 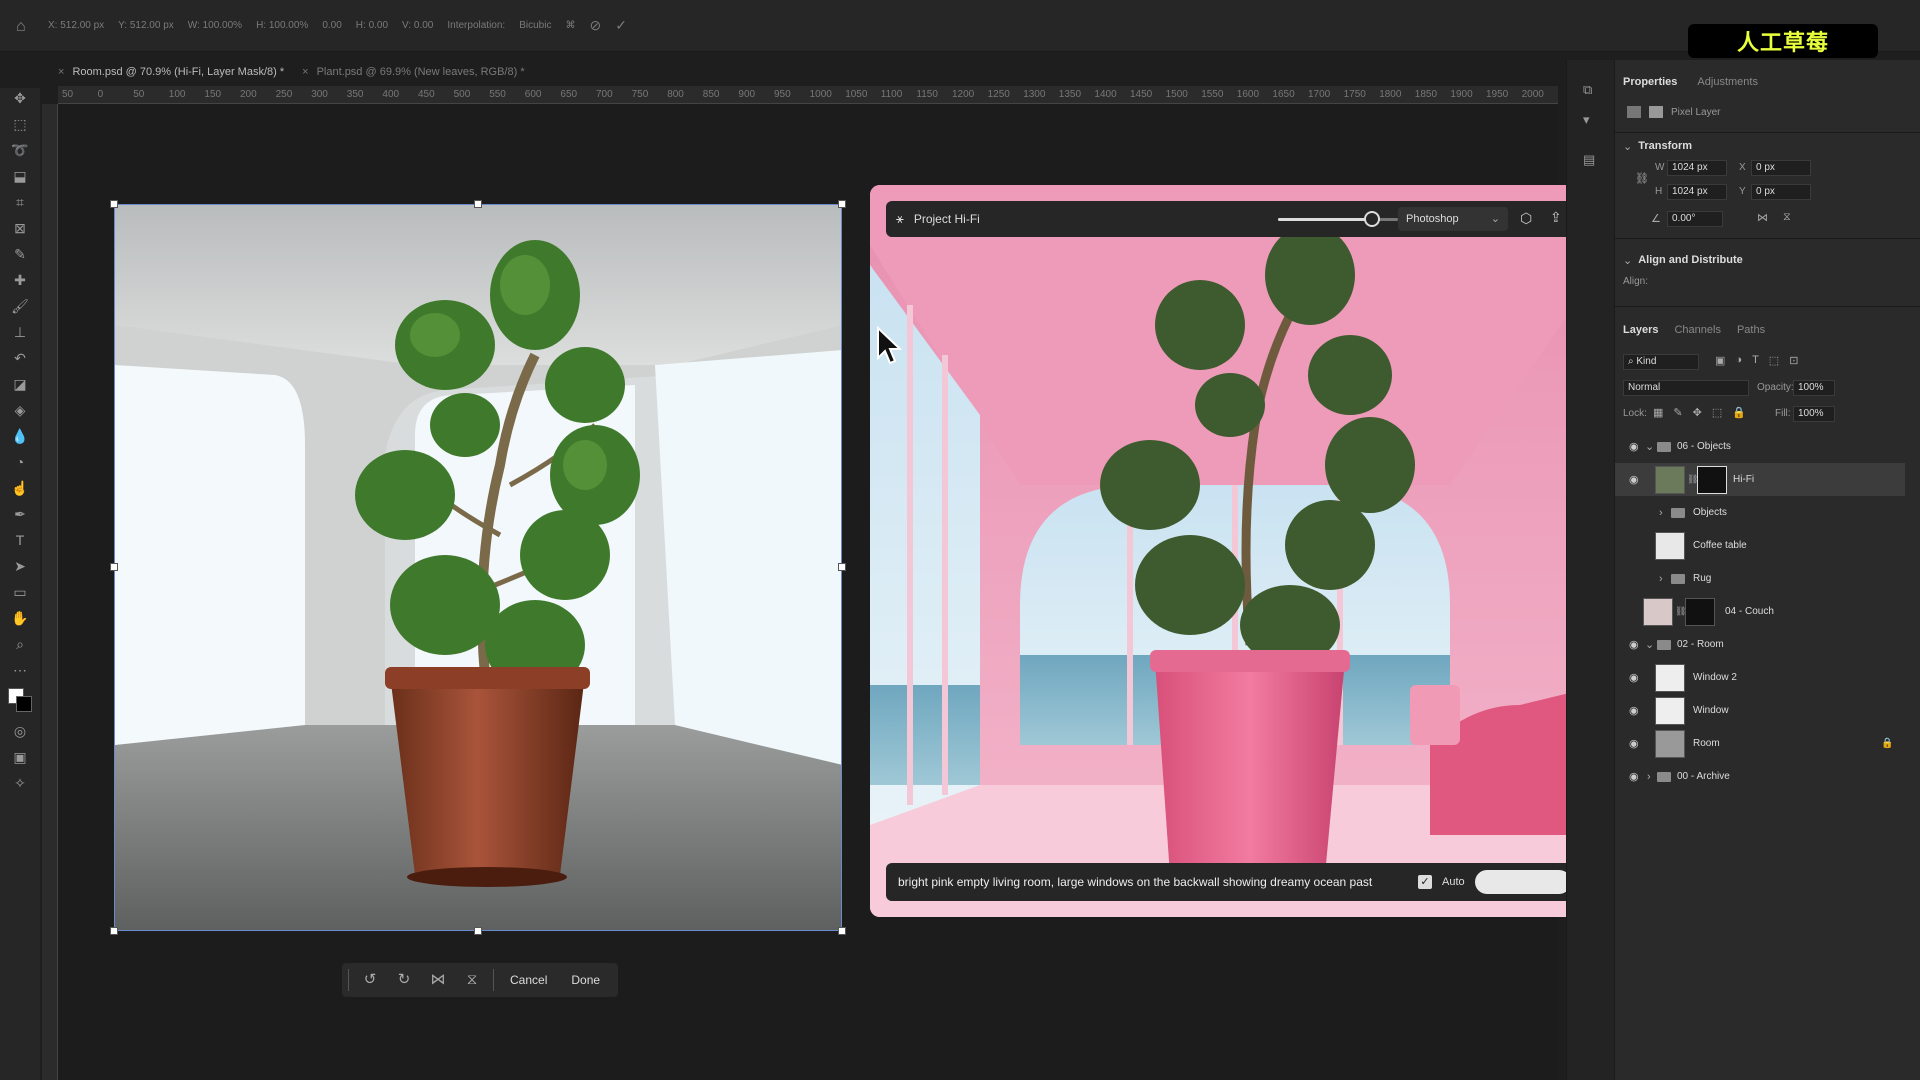 I want to click on angle-readout: 0.00, so click(x=331, y=25).